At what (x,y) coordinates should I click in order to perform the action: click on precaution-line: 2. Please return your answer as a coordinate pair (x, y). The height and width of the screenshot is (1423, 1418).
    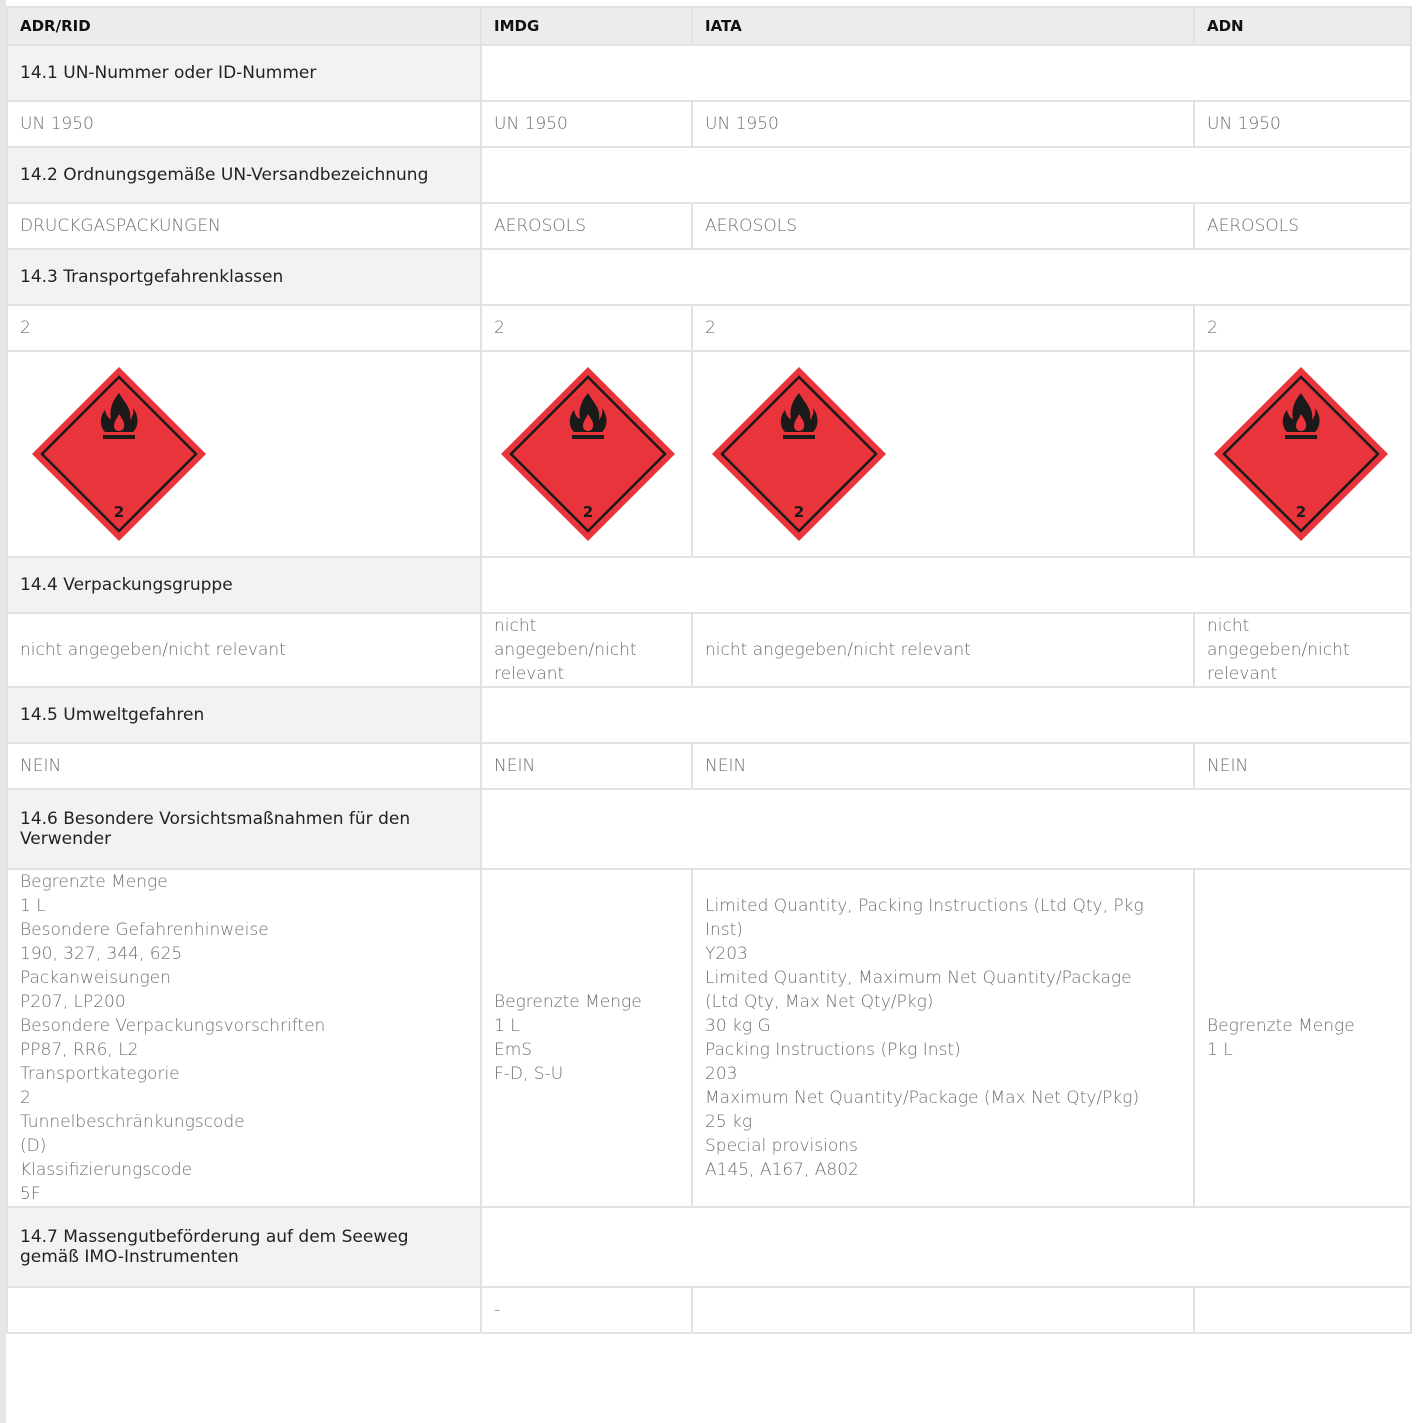
    Looking at the image, I should click on (25, 1098).